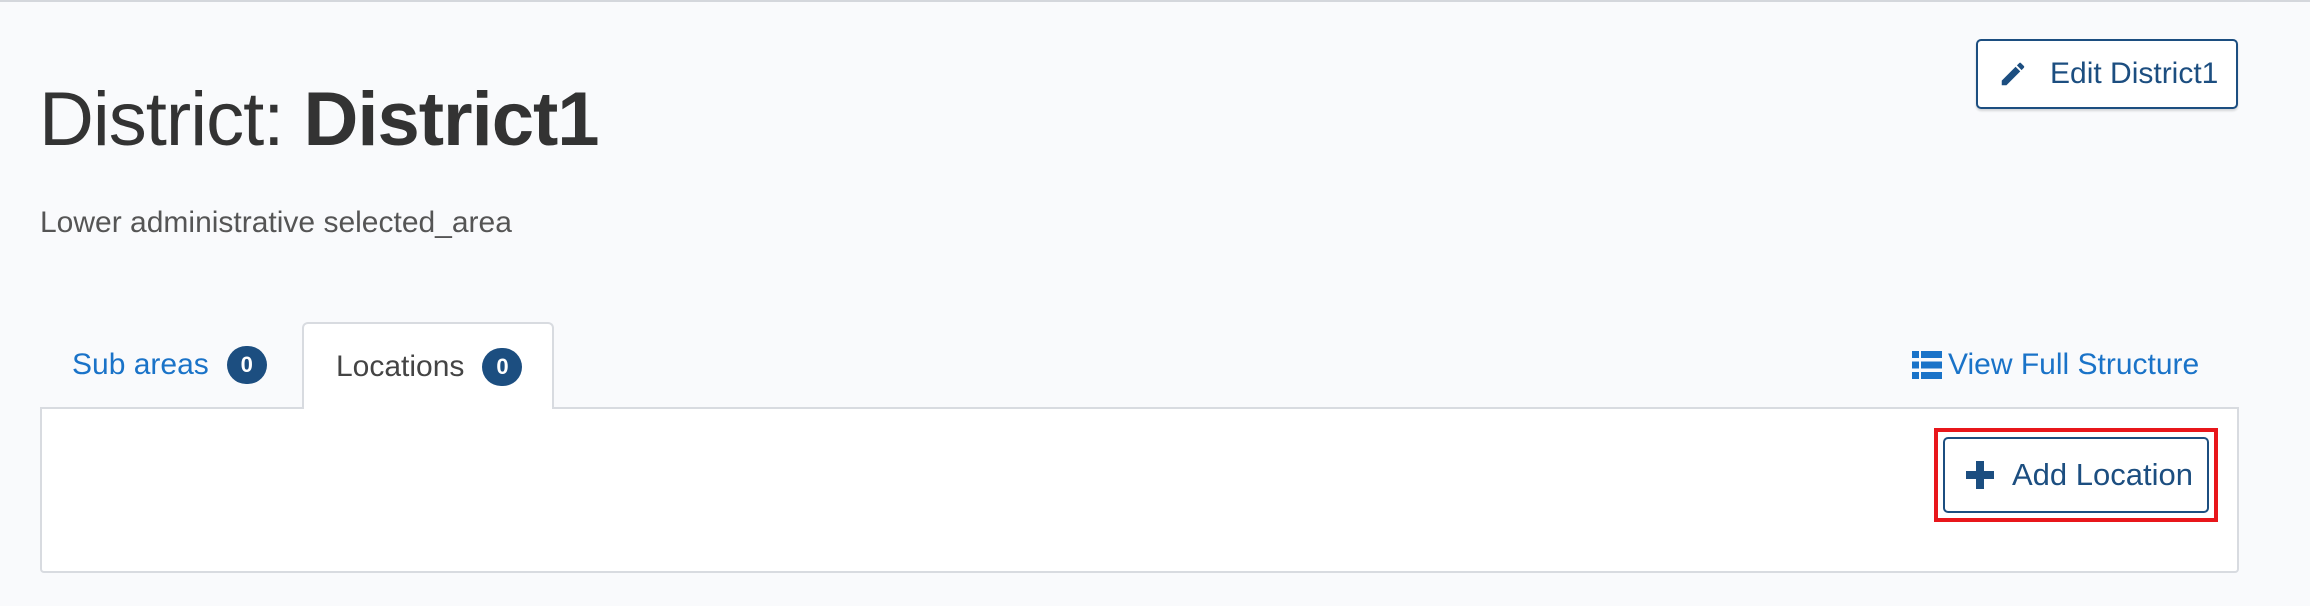 The width and height of the screenshot is (2310, 606). I want to click on page-title-district-name: District1, so click(451, 119).